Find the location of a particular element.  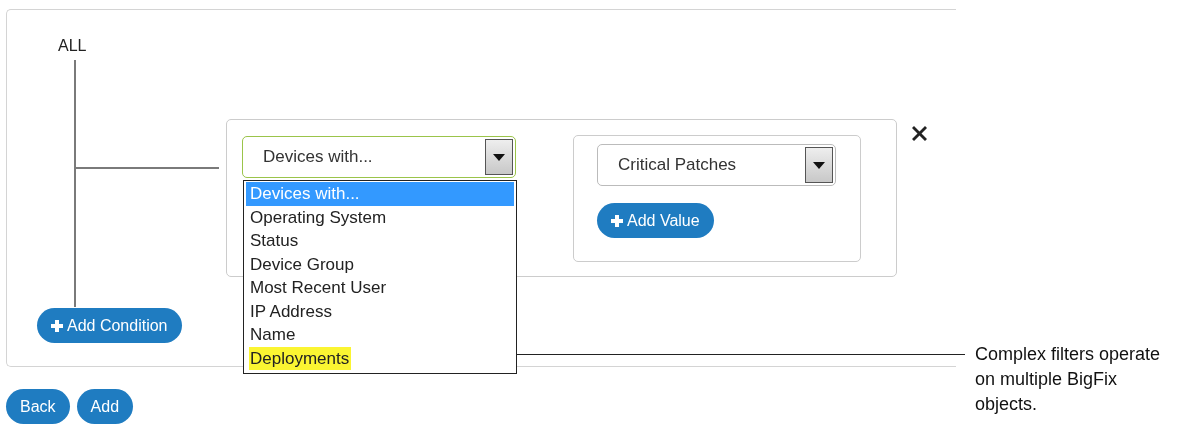

dropdown-option: Status is located at coordinates (380, 241).